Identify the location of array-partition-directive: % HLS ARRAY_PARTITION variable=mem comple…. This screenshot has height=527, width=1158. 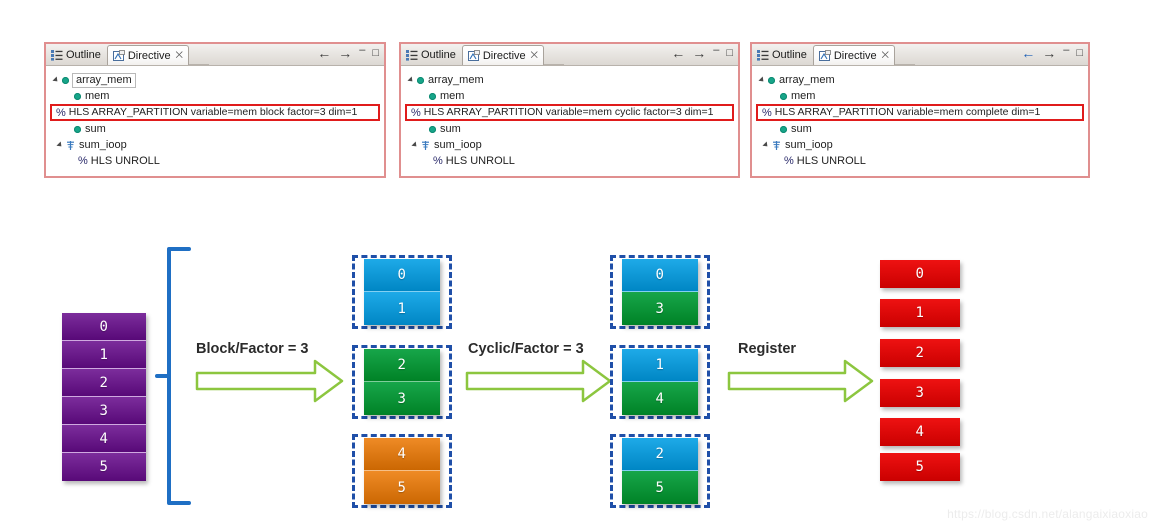
(920, 112).